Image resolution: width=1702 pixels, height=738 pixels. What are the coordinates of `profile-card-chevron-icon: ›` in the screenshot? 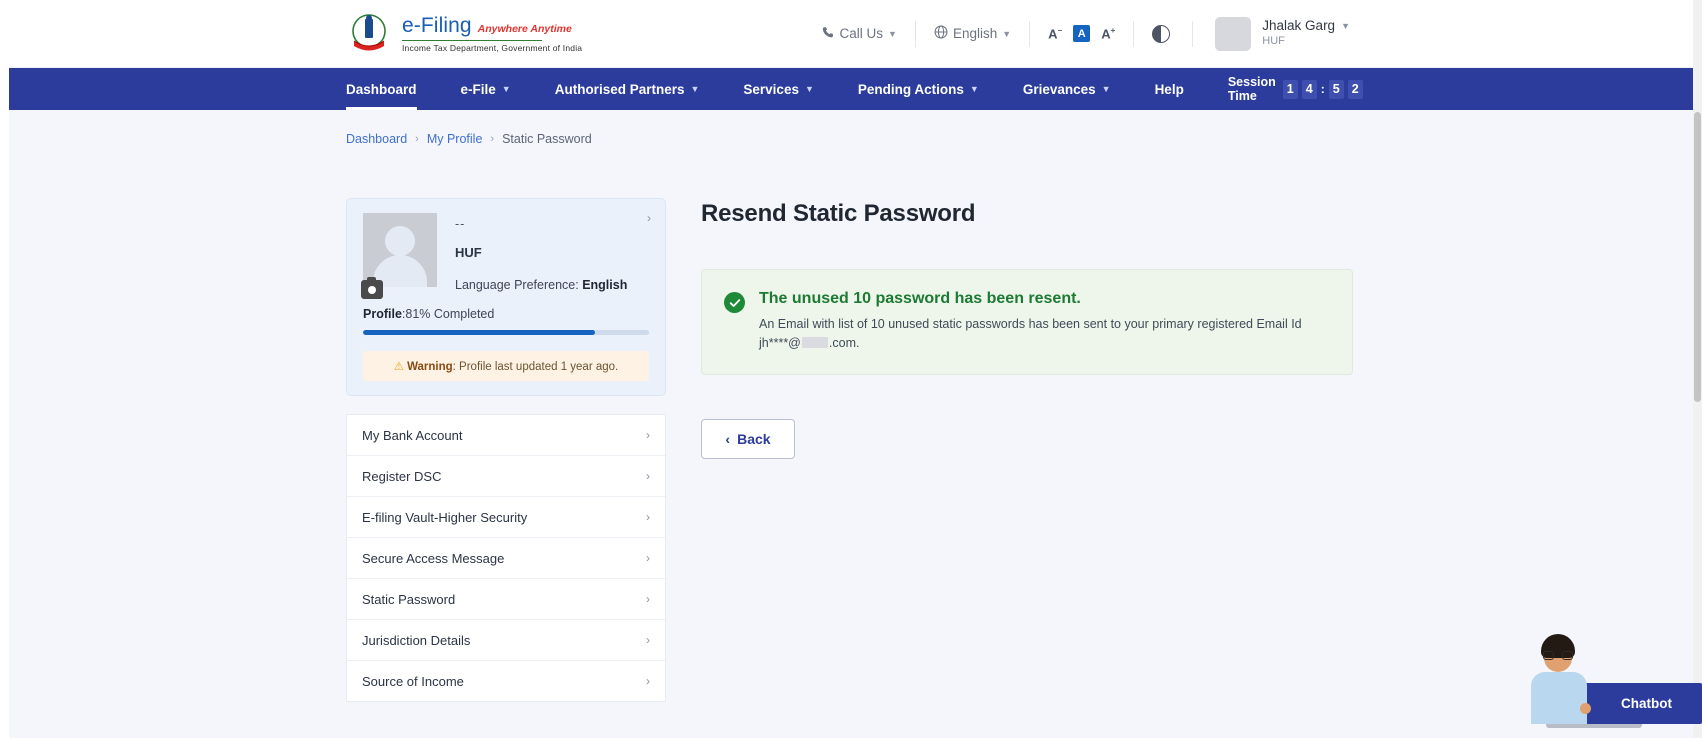 It's located at (649, 218).